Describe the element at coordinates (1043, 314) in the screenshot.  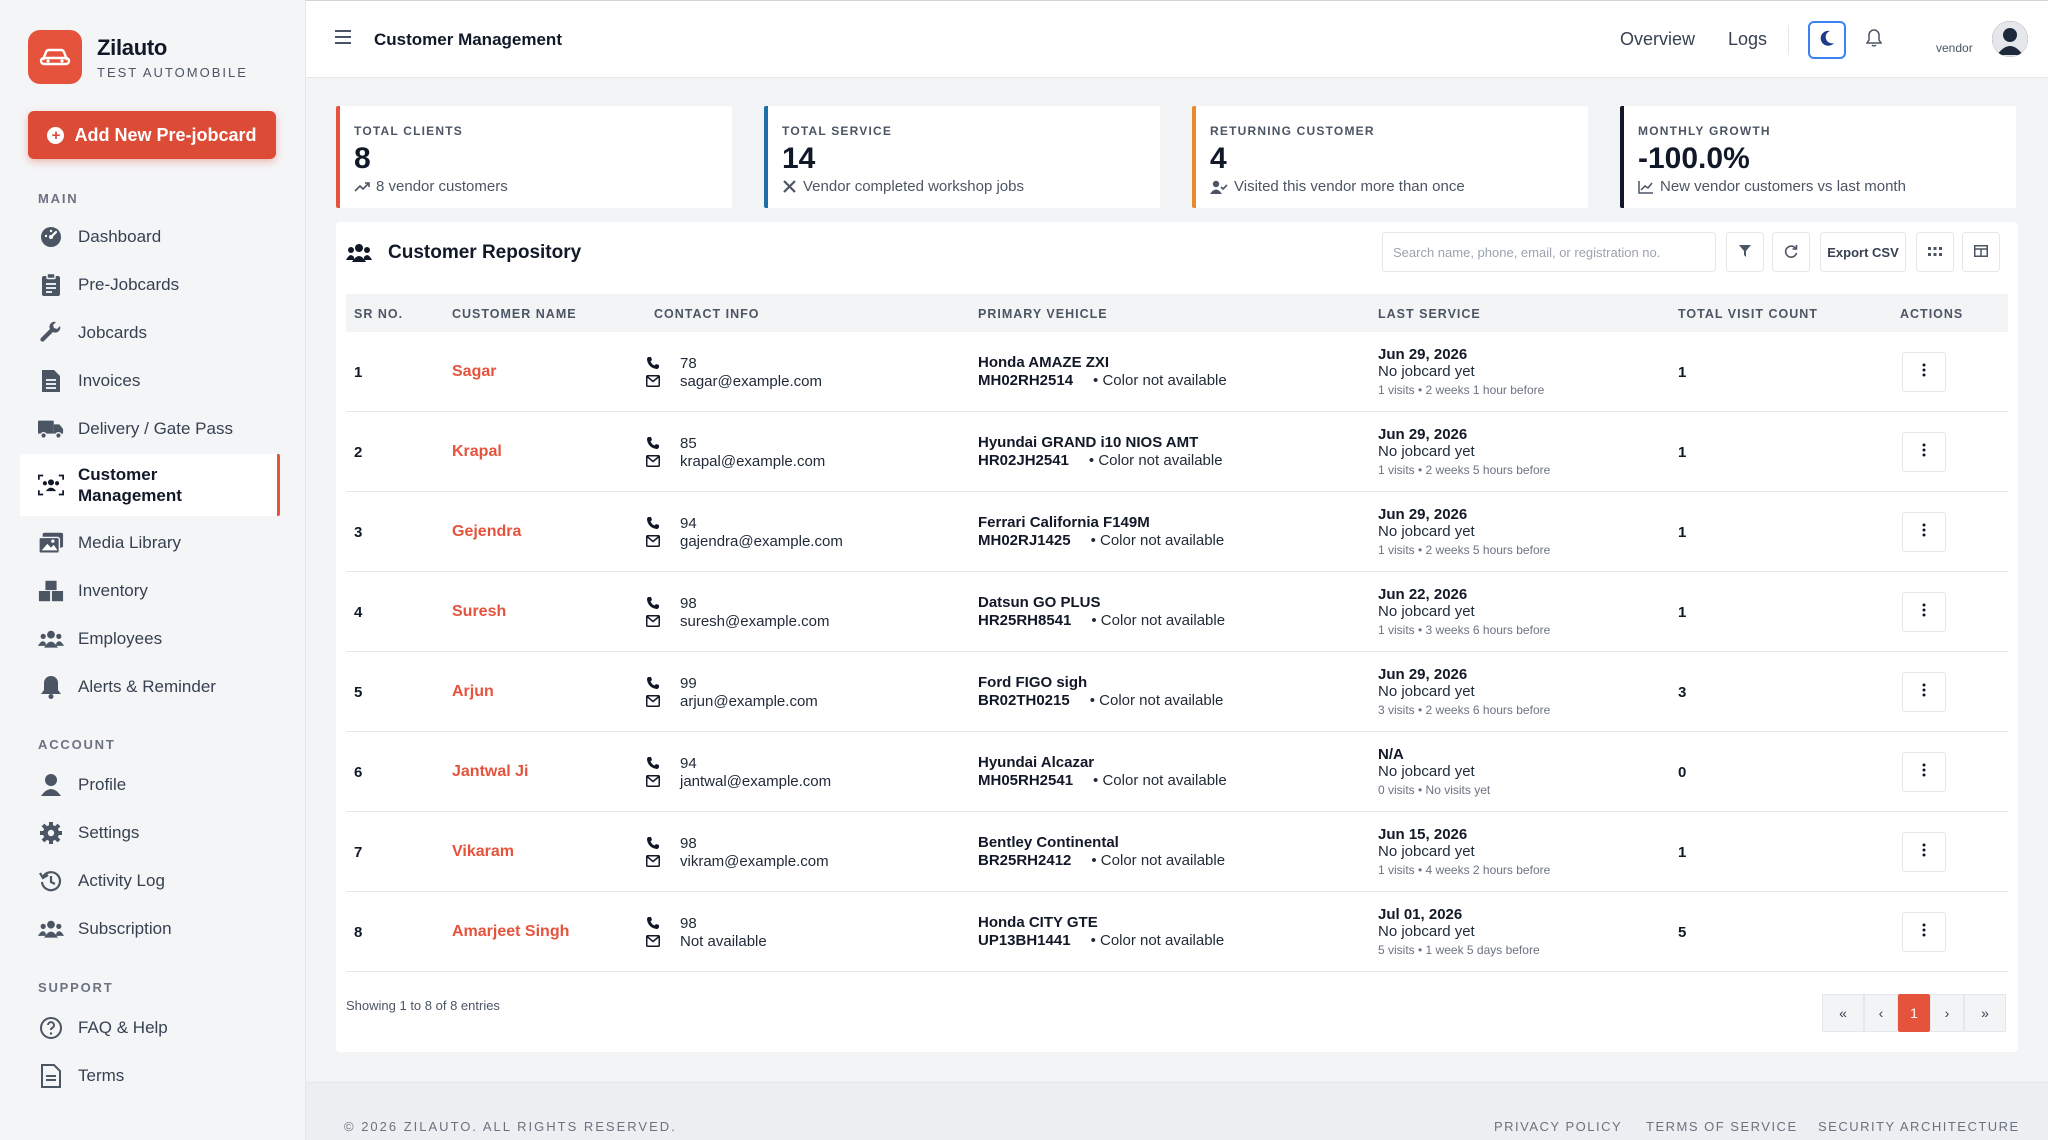
I see `column-header-primary-vehicle: PRIMARY VEHICLE` at that location.